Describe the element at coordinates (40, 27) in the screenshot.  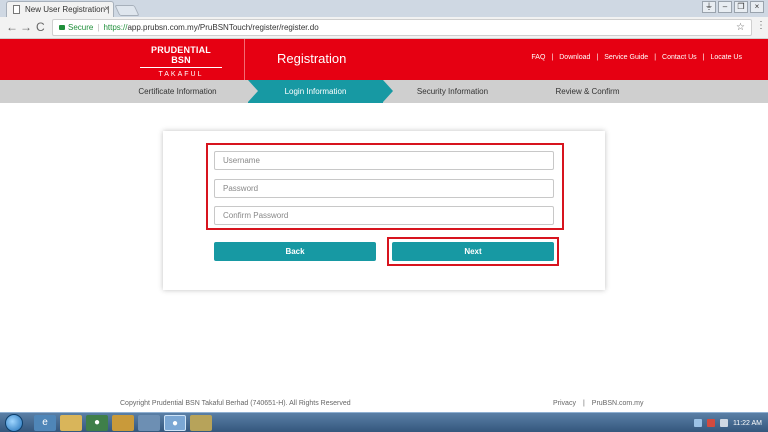
I see `reload-icon: C` at that location.